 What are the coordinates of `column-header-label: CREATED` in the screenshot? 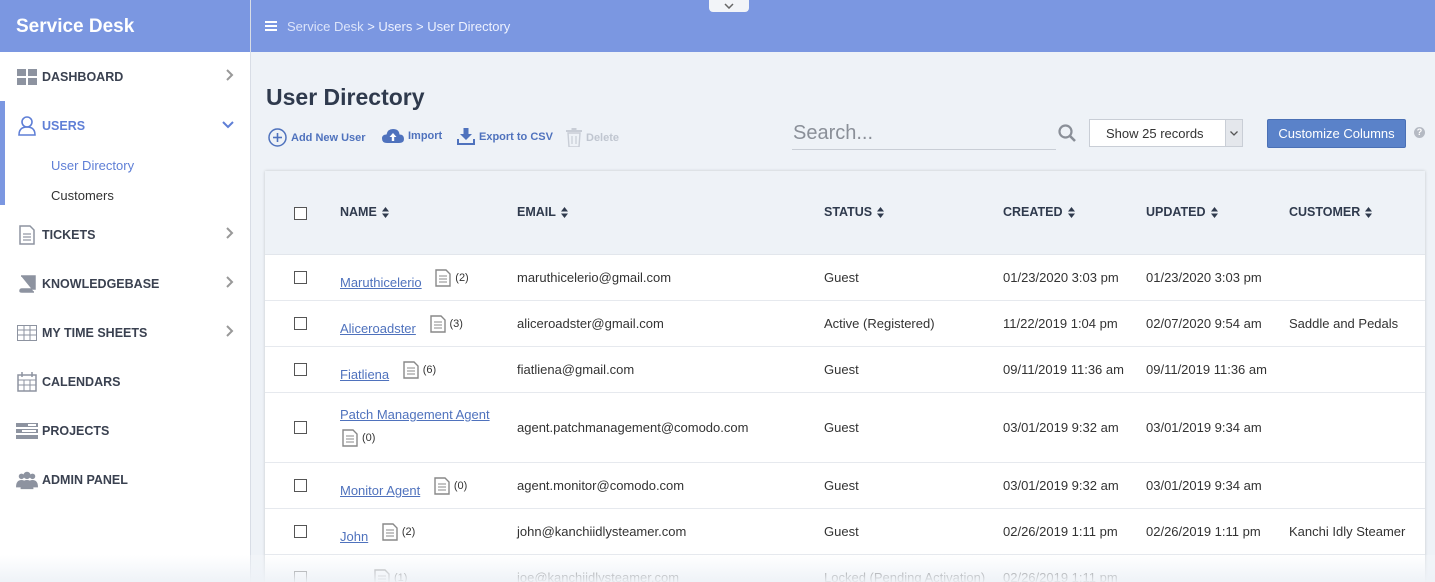 It's located at (1033, 212).